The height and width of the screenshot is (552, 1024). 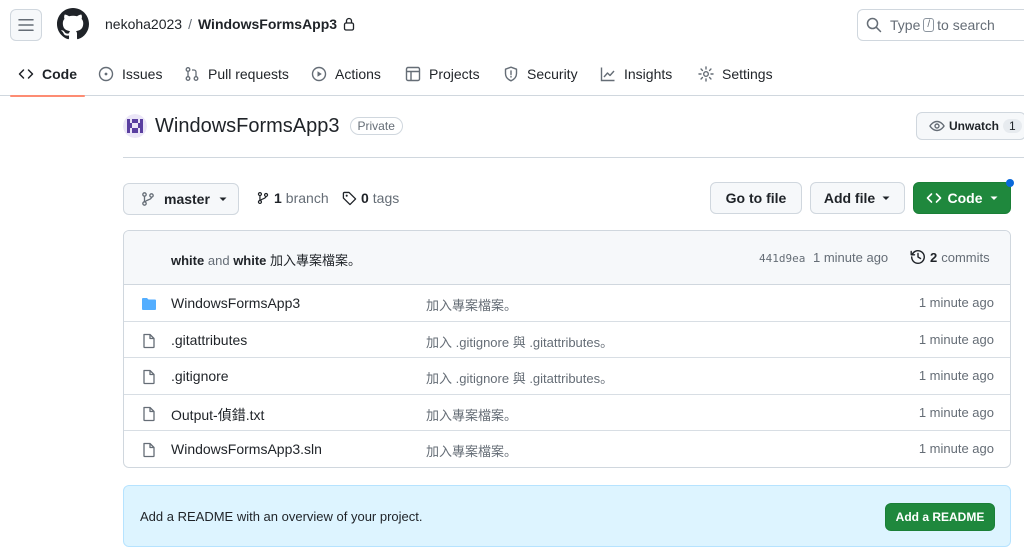 I want to click on lock-icon, so click(x=349, y=24).